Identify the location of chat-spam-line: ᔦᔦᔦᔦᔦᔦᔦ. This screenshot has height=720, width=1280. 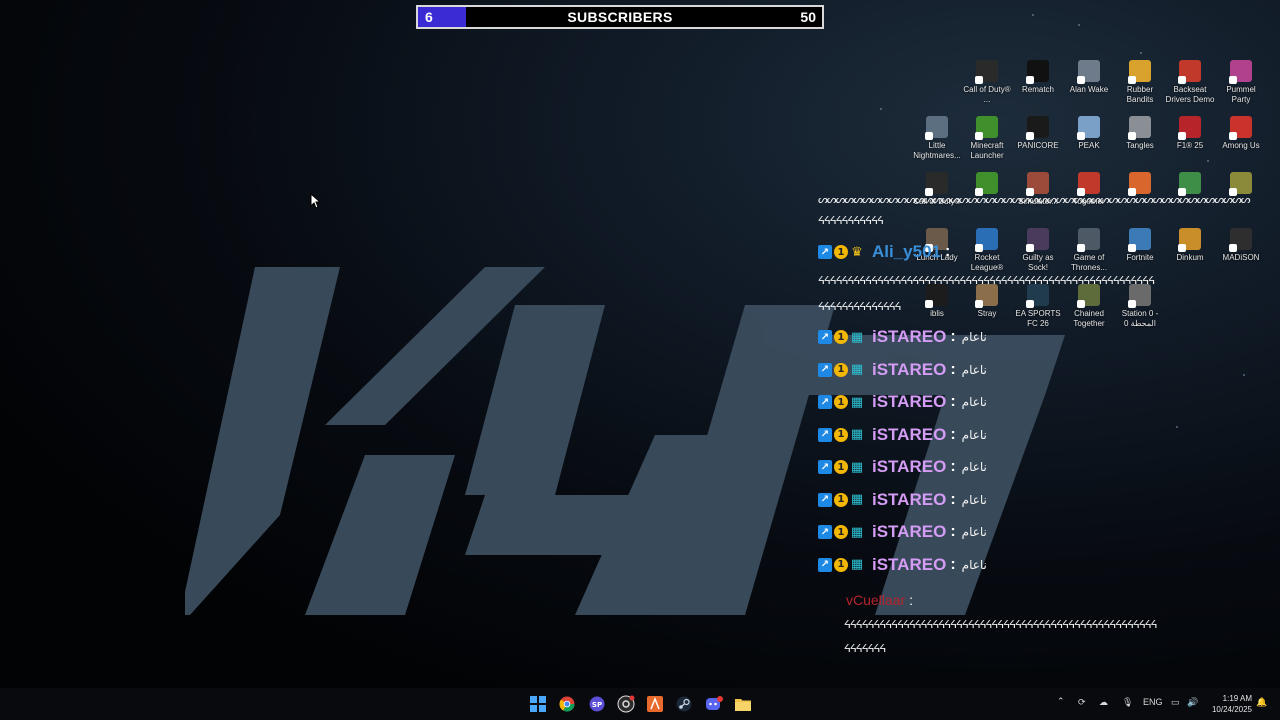
(865, 648).